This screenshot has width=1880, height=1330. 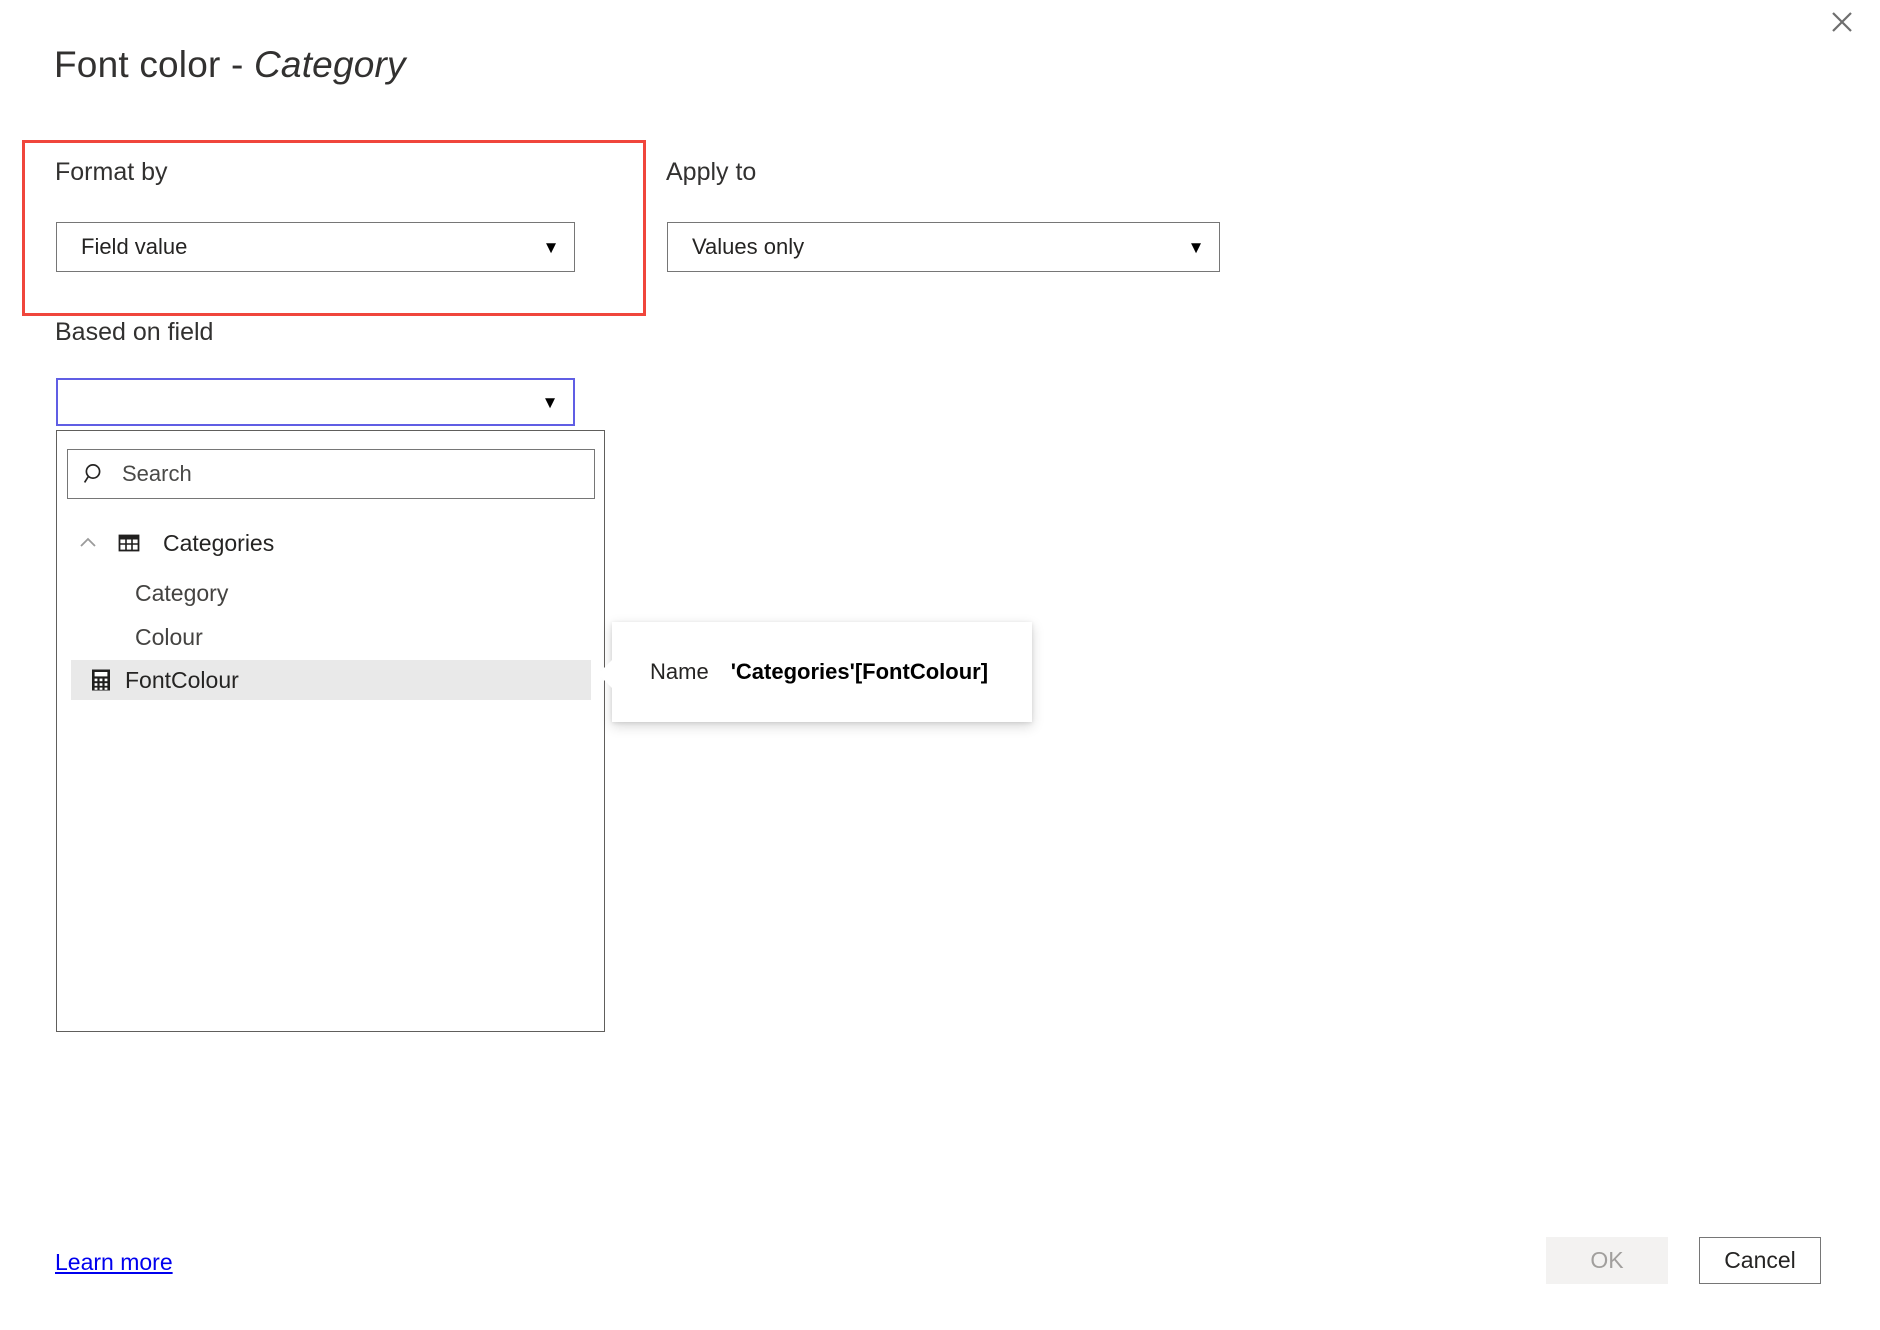 I want to click on page-title-subject: Category, so click(x=330, y=64).